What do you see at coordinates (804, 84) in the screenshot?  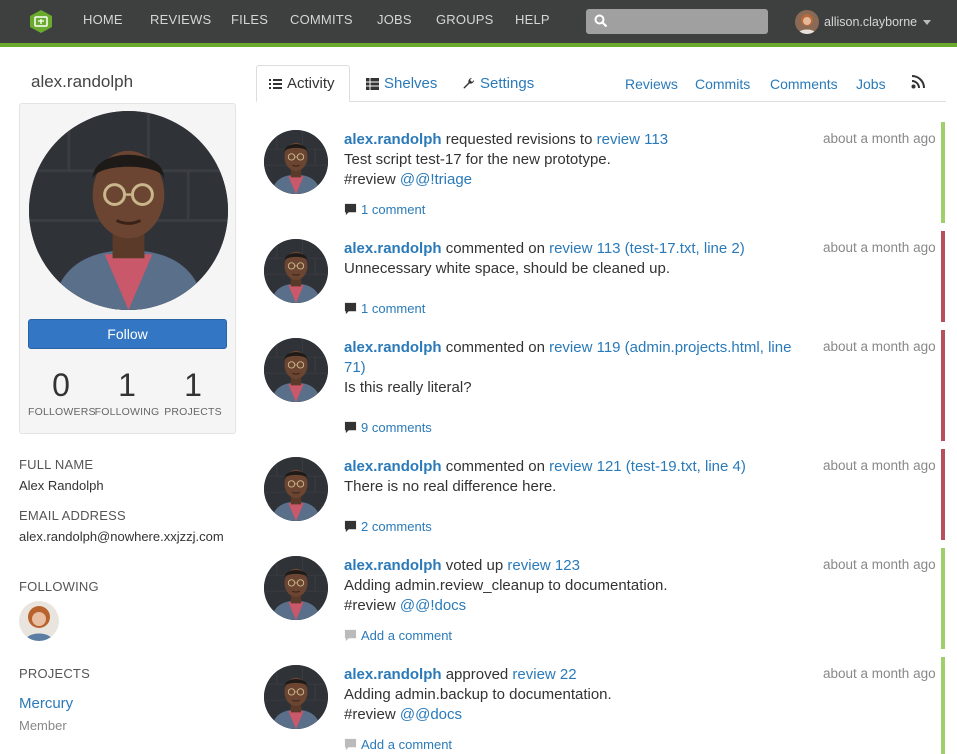 I see `filter-comments: Comments` at bounding box center [804, 84].